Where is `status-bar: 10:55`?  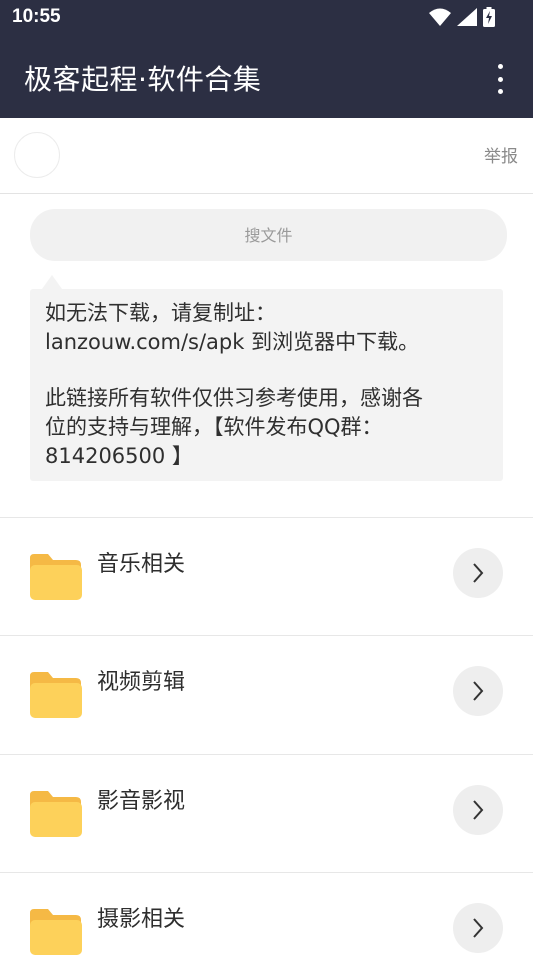
status-bar: 10:55 is located at coordinates (266, 18).